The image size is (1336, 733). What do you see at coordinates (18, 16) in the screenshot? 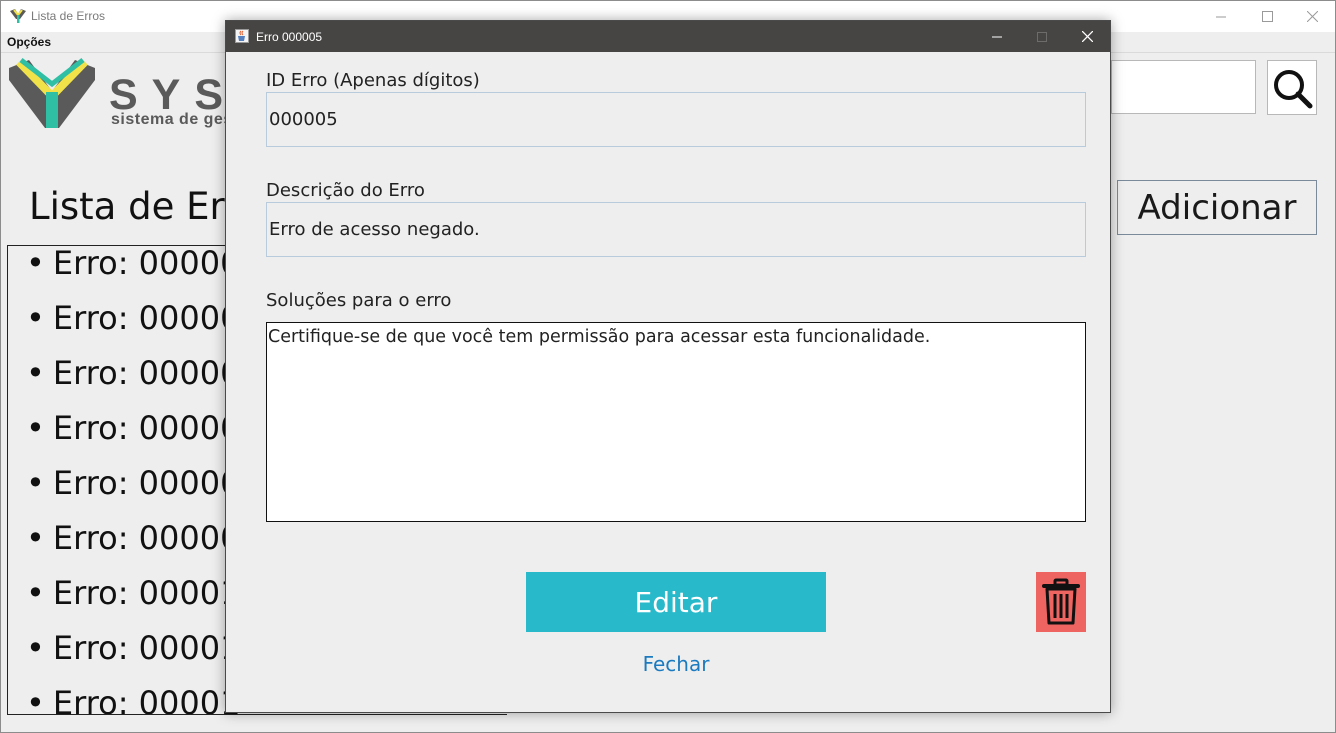
I see `app-logo-icon` at bounding box center [18, 16].